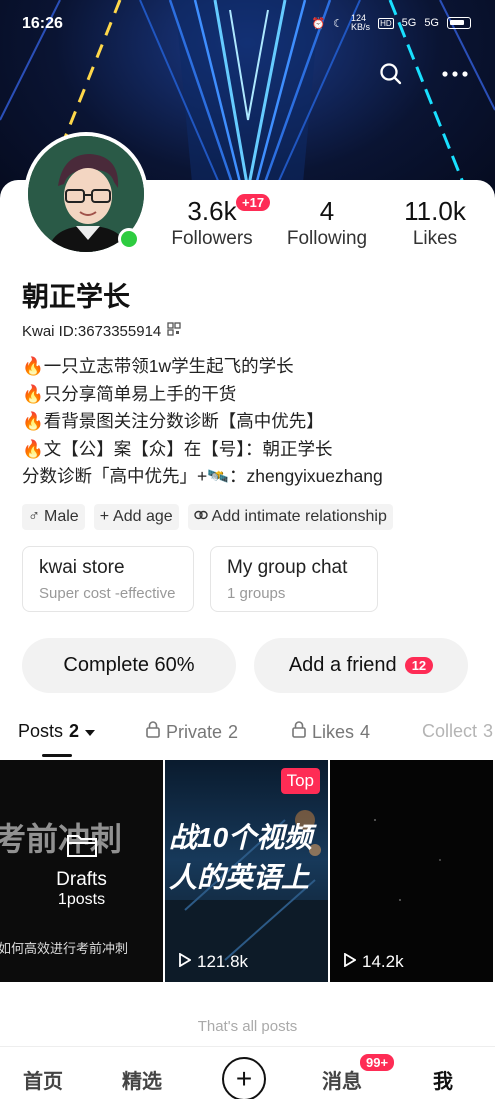 This screenshot has height=1099, width=495. I want to click on followers-new-badge: +17, so click(253, 202).